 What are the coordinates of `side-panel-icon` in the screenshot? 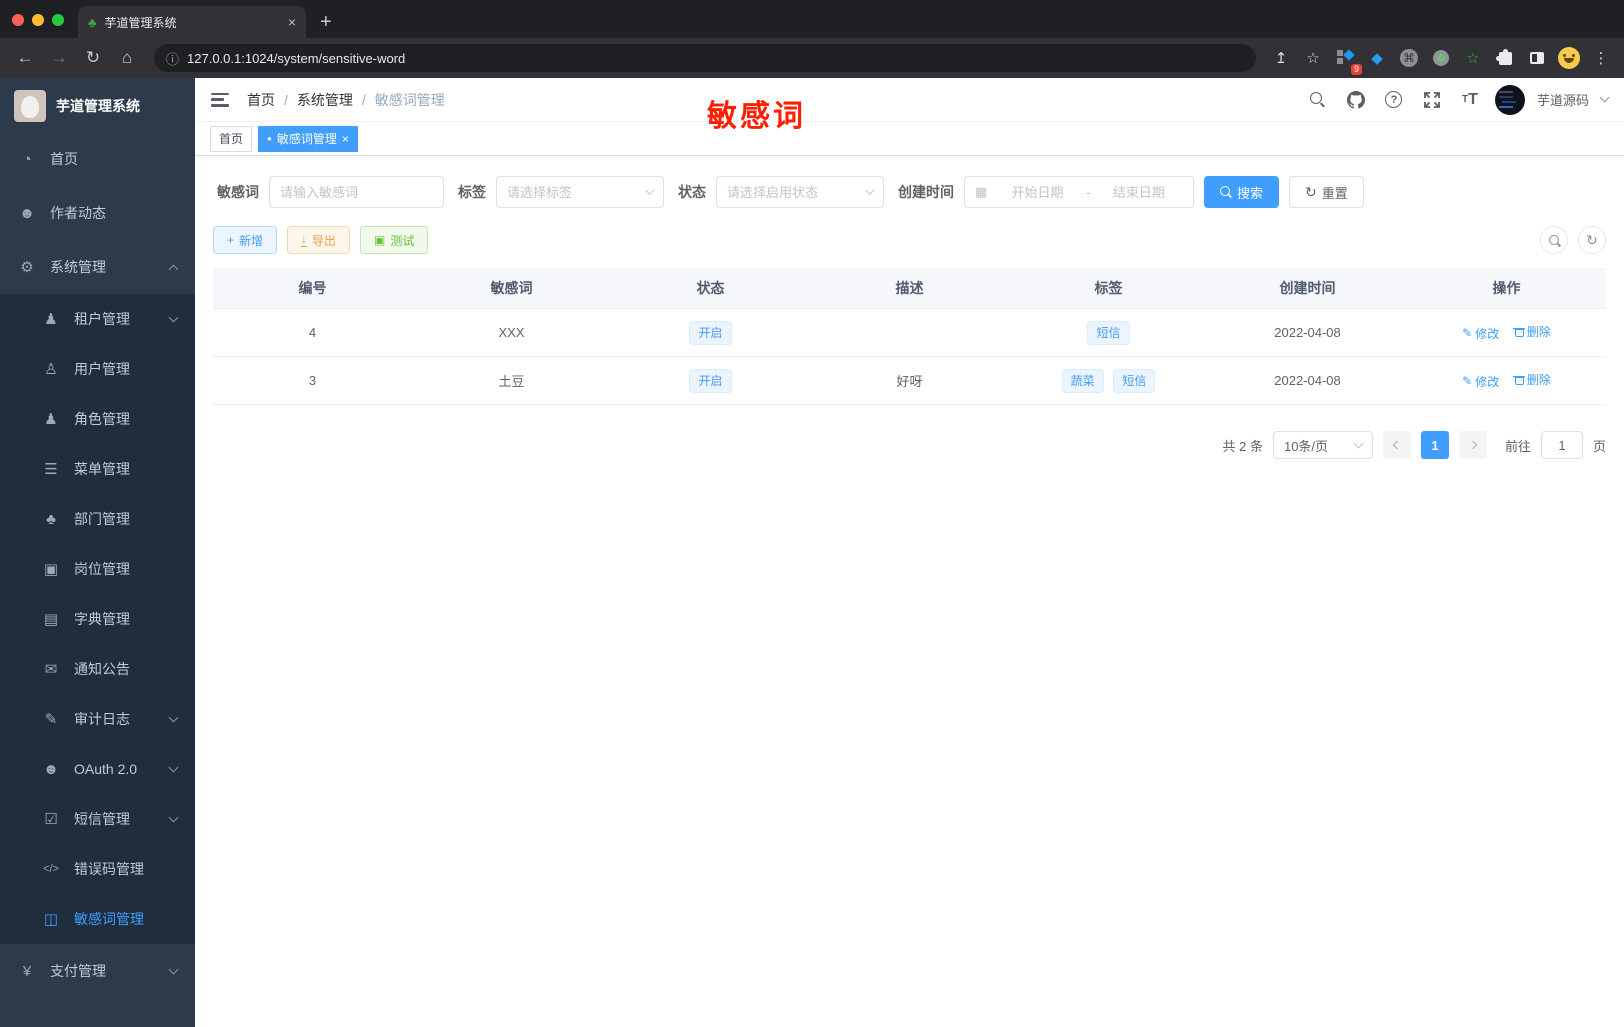 It's located at (1537, 58).